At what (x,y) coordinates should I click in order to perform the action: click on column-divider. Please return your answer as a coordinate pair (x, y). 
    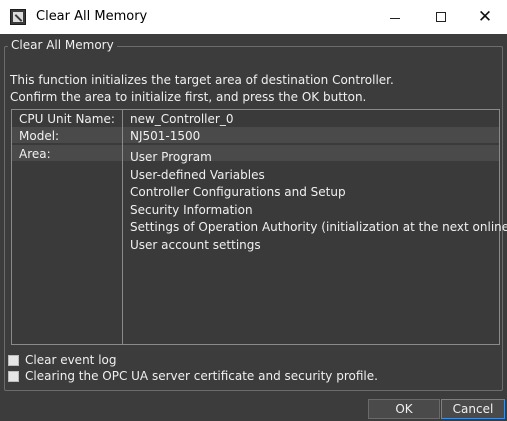
    Looking at the image, I should click on (122, 227).